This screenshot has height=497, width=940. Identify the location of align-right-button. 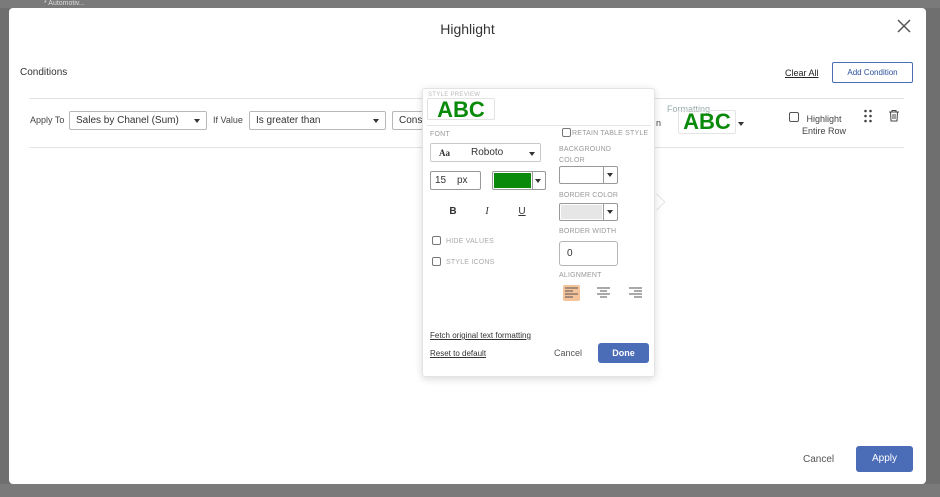
(635, 293).